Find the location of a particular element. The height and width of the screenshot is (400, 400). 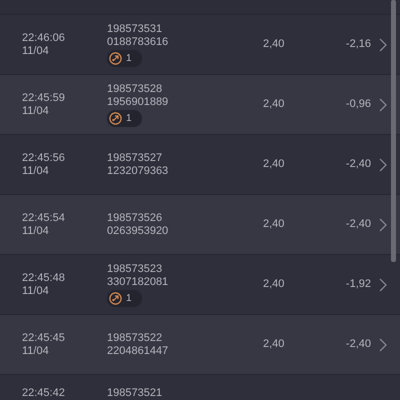

time-text: 22:45:59 is located at coordinates (44, 98).